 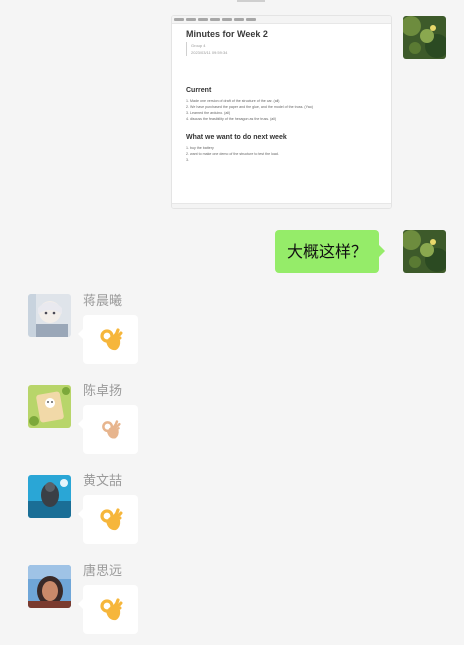 What do you see at coordinates (251, 1) in the screenshot?
I see `scroll-indicator` at bounding box center [251, 1].